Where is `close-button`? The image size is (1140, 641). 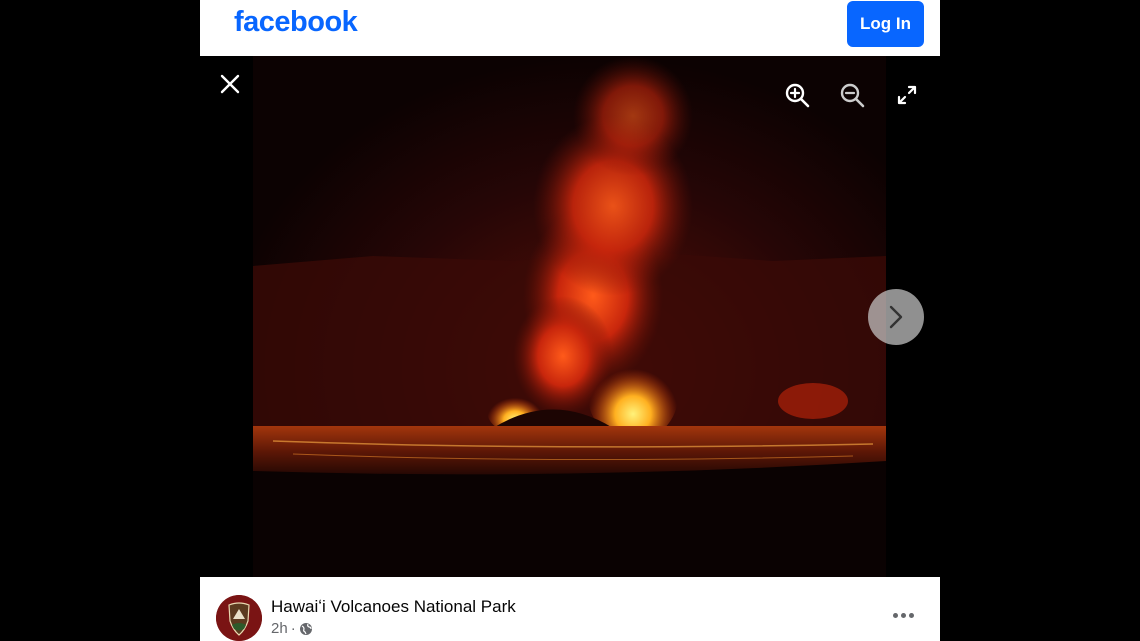
close-button is located at coordinates (230, 84).